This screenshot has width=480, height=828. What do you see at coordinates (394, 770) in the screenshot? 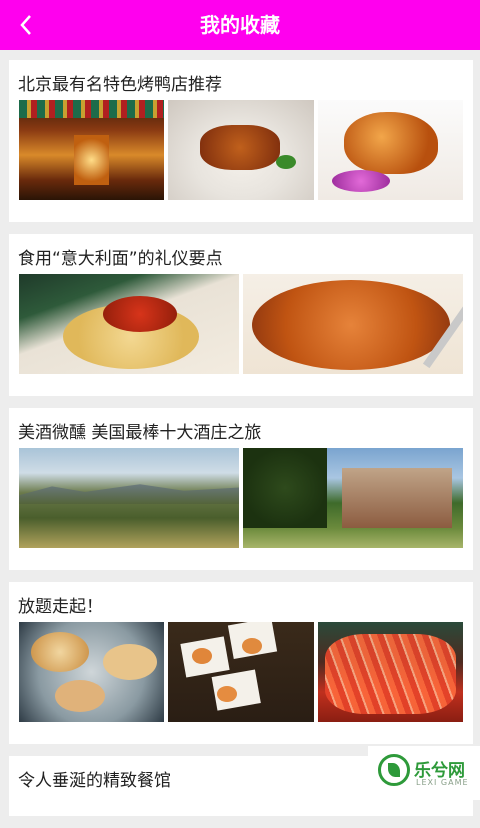
I see `leaf-logo-icon` at bounding box center [394, 770].